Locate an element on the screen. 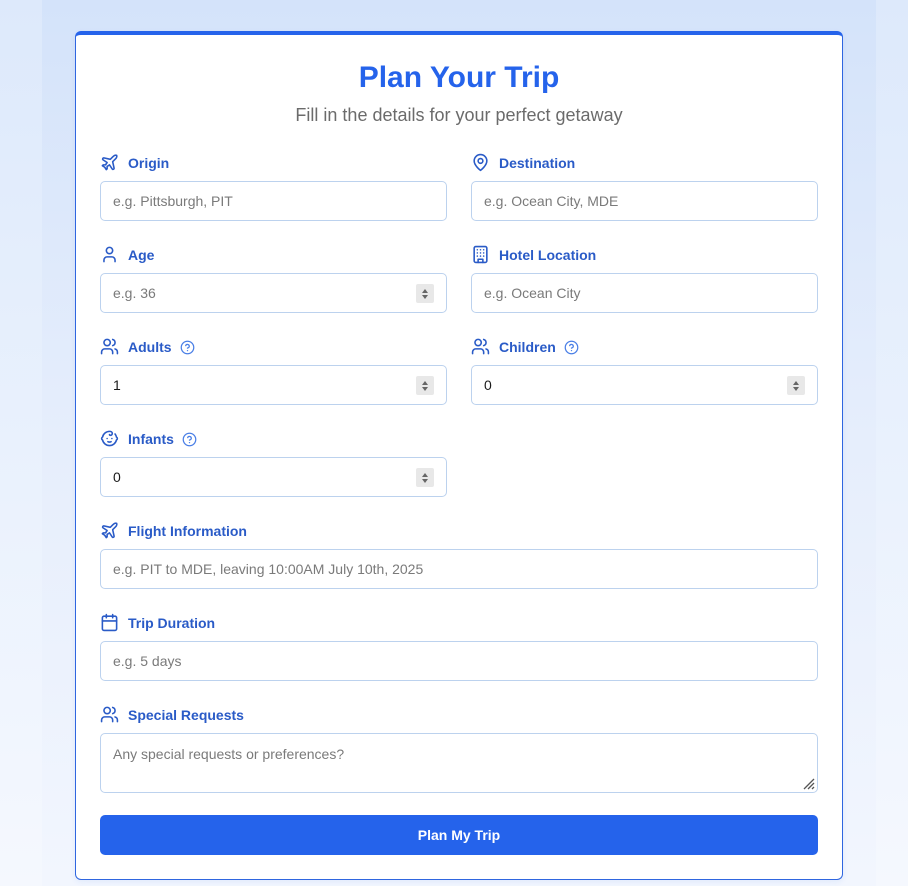 Image resolution: width=908 pixels, height=886 pixels. flight-information-label: Flight Information is located at coordinates (187, 531).